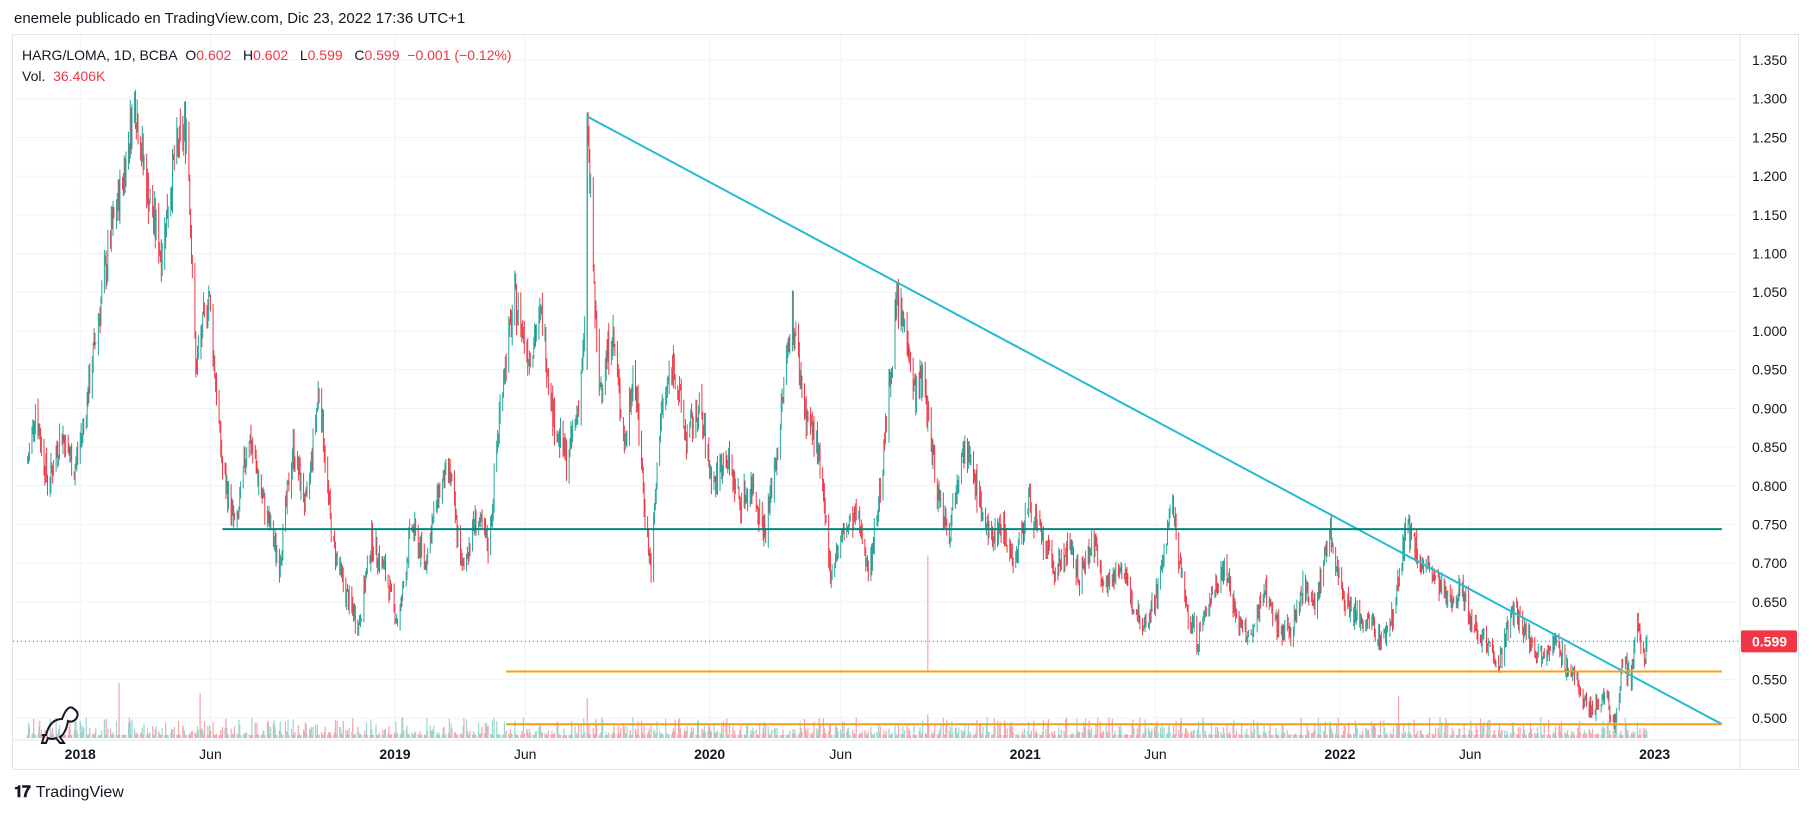 This screenshot has height=816, width=1813. Describe the element at coordinates (303, 55) in the screenshot. I see `legend-low-label: L` at that location.